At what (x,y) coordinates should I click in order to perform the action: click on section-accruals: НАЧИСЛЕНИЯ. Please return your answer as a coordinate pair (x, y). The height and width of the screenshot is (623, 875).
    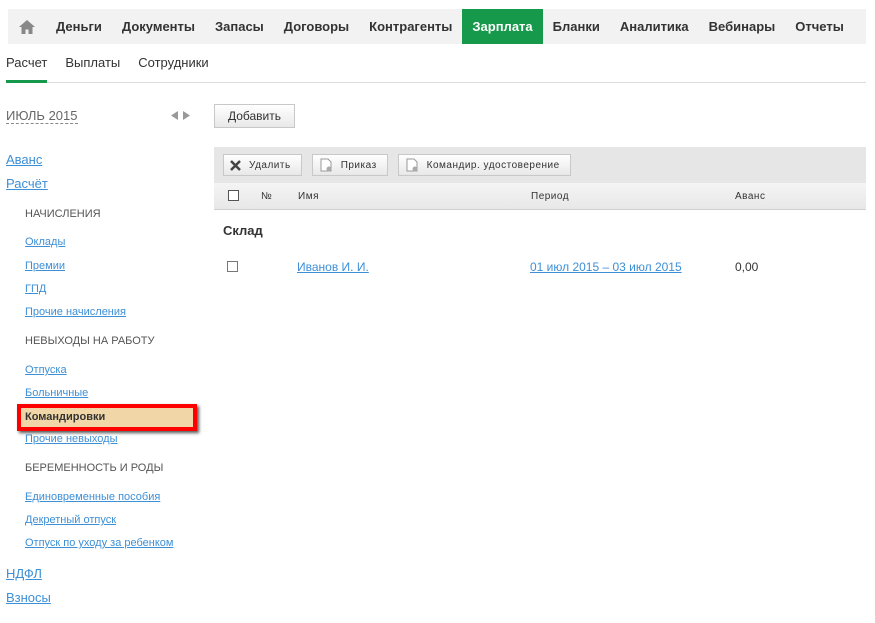
    Looking at the image, I should click on (63, 214).